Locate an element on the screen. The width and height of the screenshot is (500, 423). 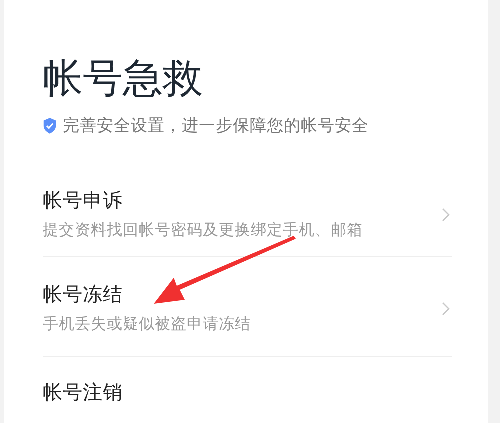
page-title: 帐号急救 is located at coordinates (123, 79).